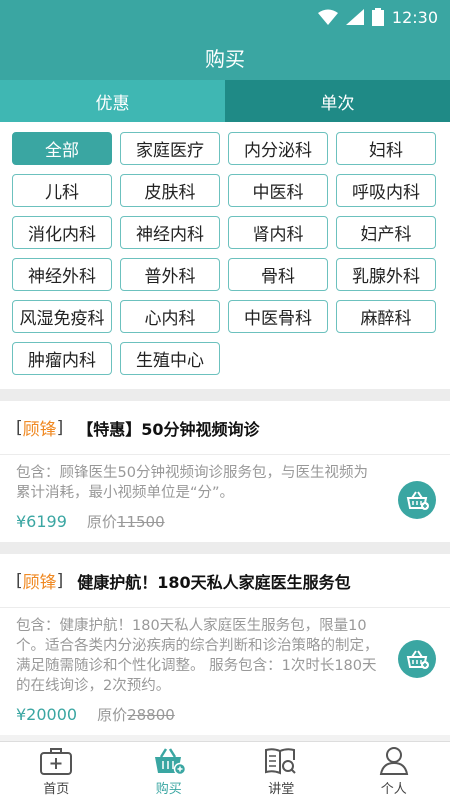  What do you see at coordinates (225, 17) in the screenshot?
I see `status-bar: 12:30` at bounding box center [225, 17].